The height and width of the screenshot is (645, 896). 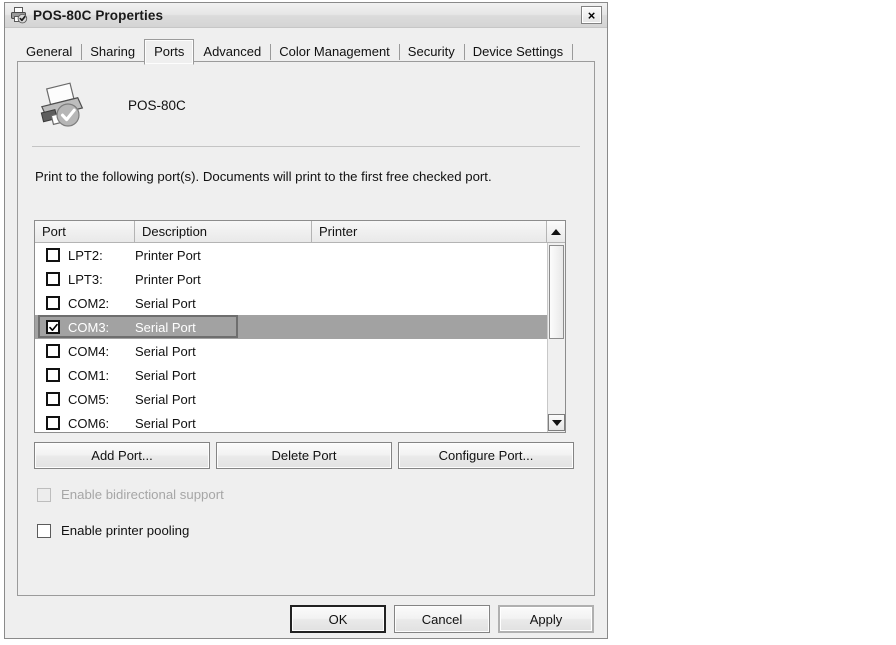 What do you see at coordinates (110, 105) in the screenshot?
I see `printer-header: POS-80C` at bounding box center [110, 105].